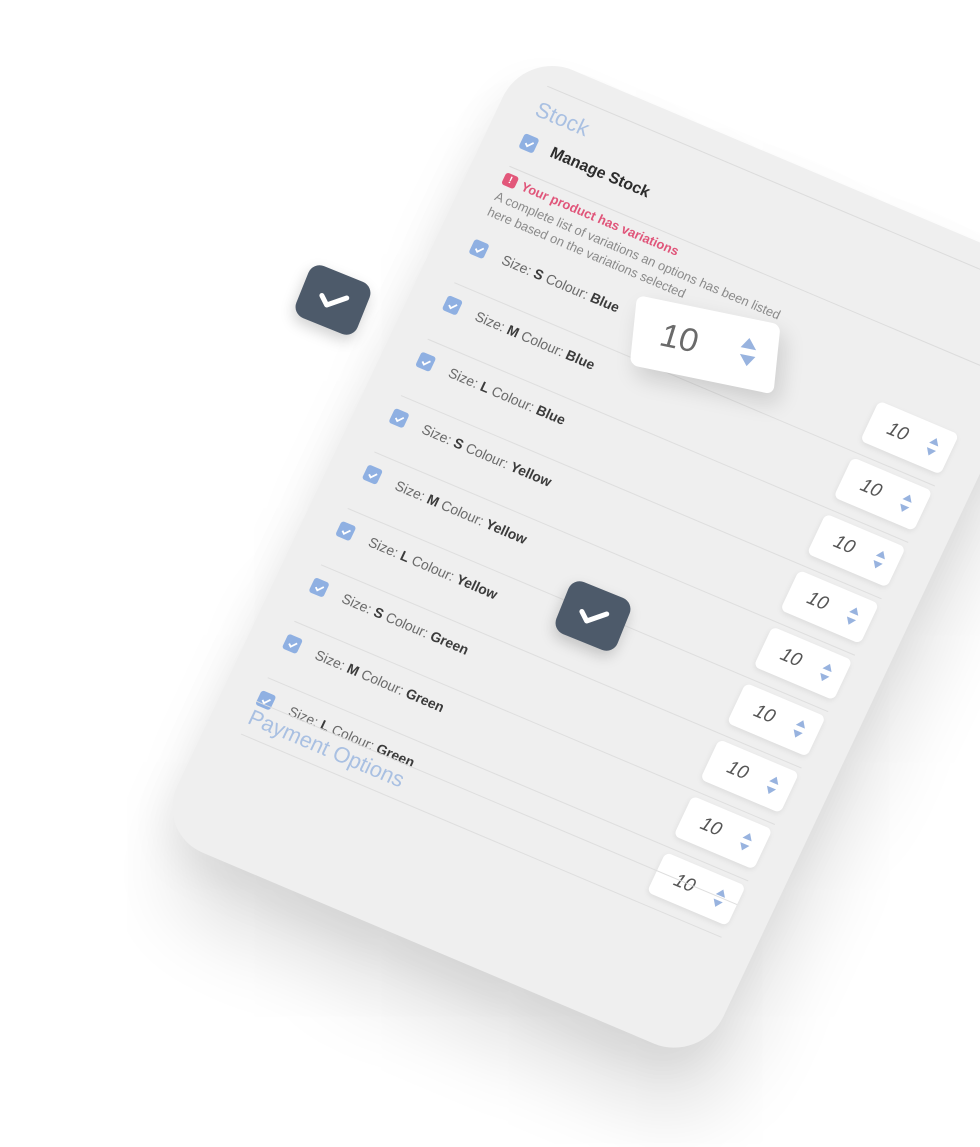  What do you see at coordinates (600, 173) in the screenshot?
I see `manage-stock-label: Manage Stock` at bounding box center [600, 173].